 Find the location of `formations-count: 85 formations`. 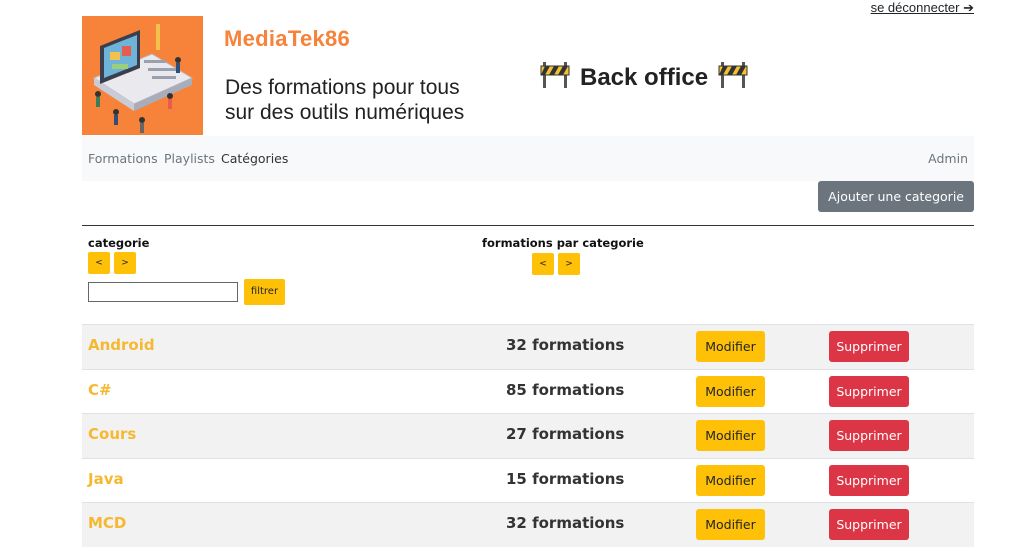

formations-count: 85 formations is located at coordinates (565, 390).